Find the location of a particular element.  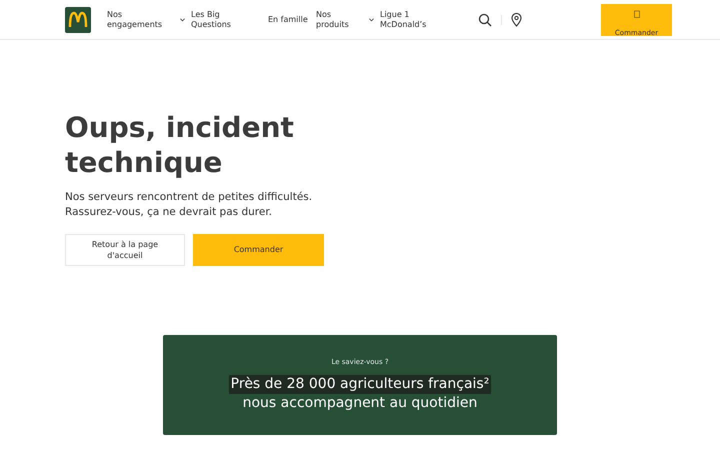

logo-icon is located at coordinates (78, 19).